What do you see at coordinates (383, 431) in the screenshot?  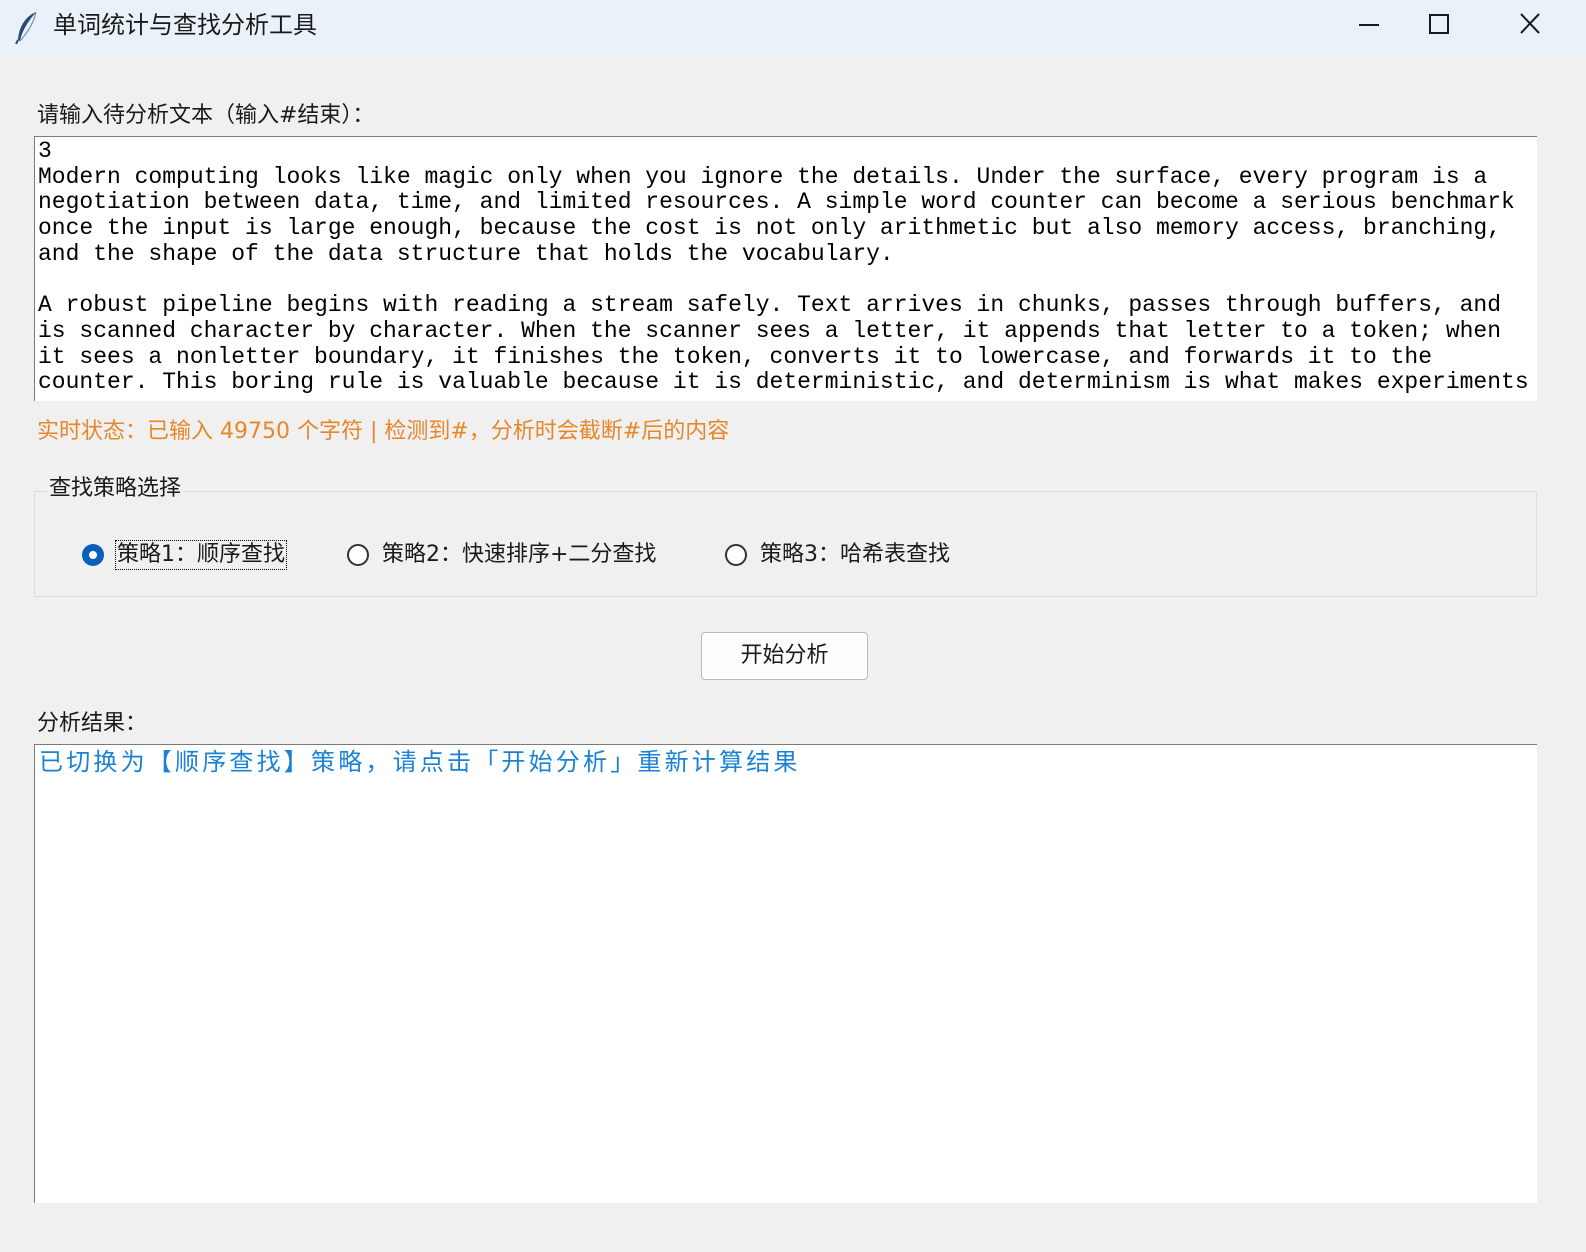 I see `status-text: 实时状态：已输入 49750 个字符 | 检测到#，分析时会截断#后的内容` at bounding box center [383, 431].